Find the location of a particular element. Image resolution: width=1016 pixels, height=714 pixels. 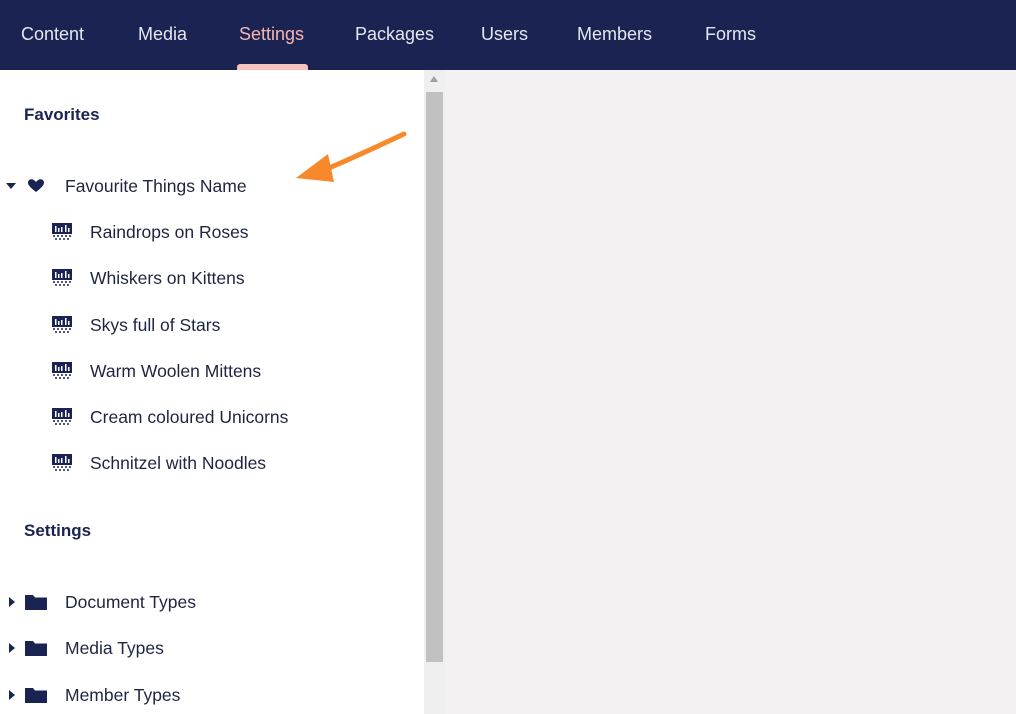

tree-item-skys-full-of-stars: Skys full of Stars is located at coordinates (212, 325).